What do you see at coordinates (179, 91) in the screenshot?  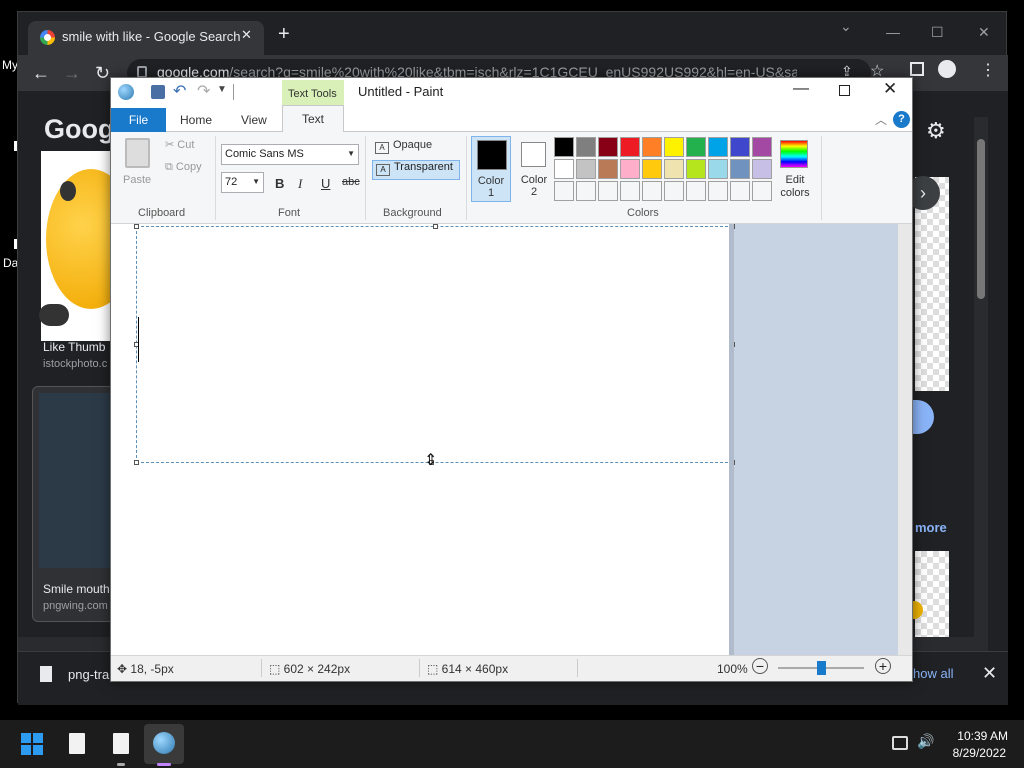 I see `undo-icon: ↶` at bounding box center [179, 91].